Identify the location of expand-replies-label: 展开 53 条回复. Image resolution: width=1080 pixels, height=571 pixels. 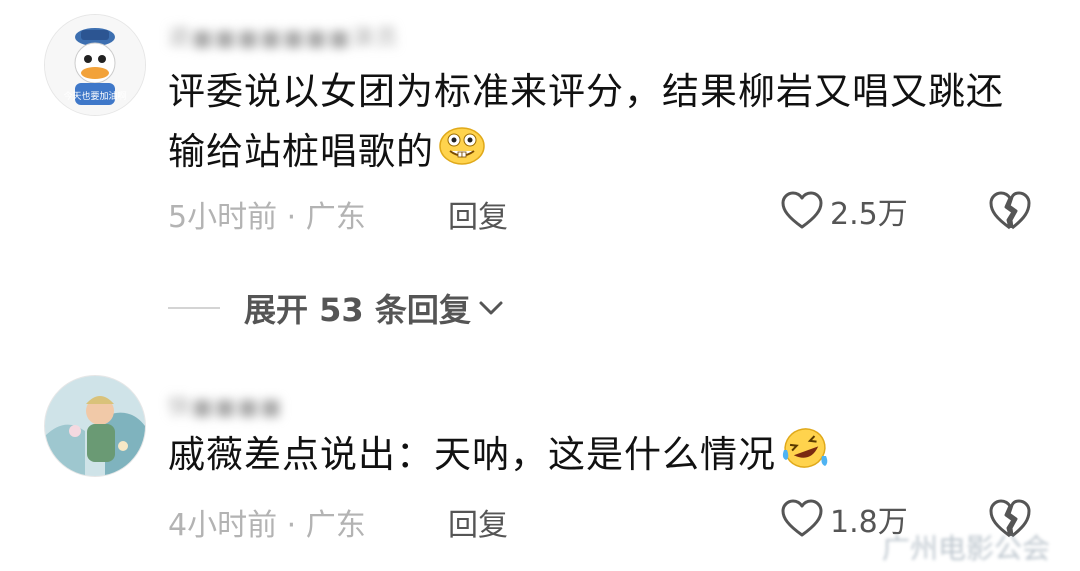
(357, 310).